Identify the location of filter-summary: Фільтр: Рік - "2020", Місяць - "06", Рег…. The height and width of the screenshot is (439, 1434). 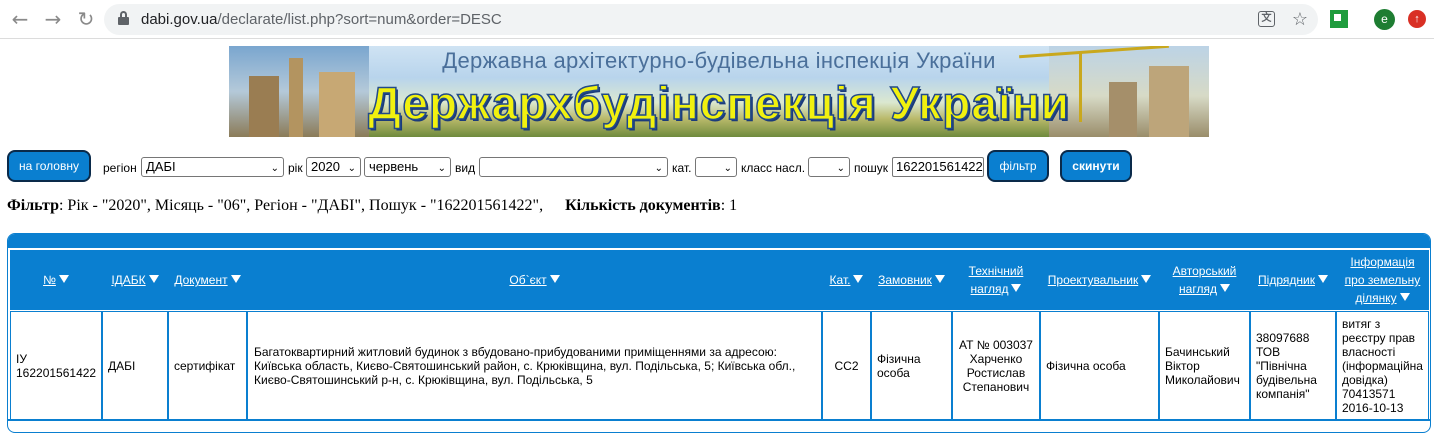
(372, 206).